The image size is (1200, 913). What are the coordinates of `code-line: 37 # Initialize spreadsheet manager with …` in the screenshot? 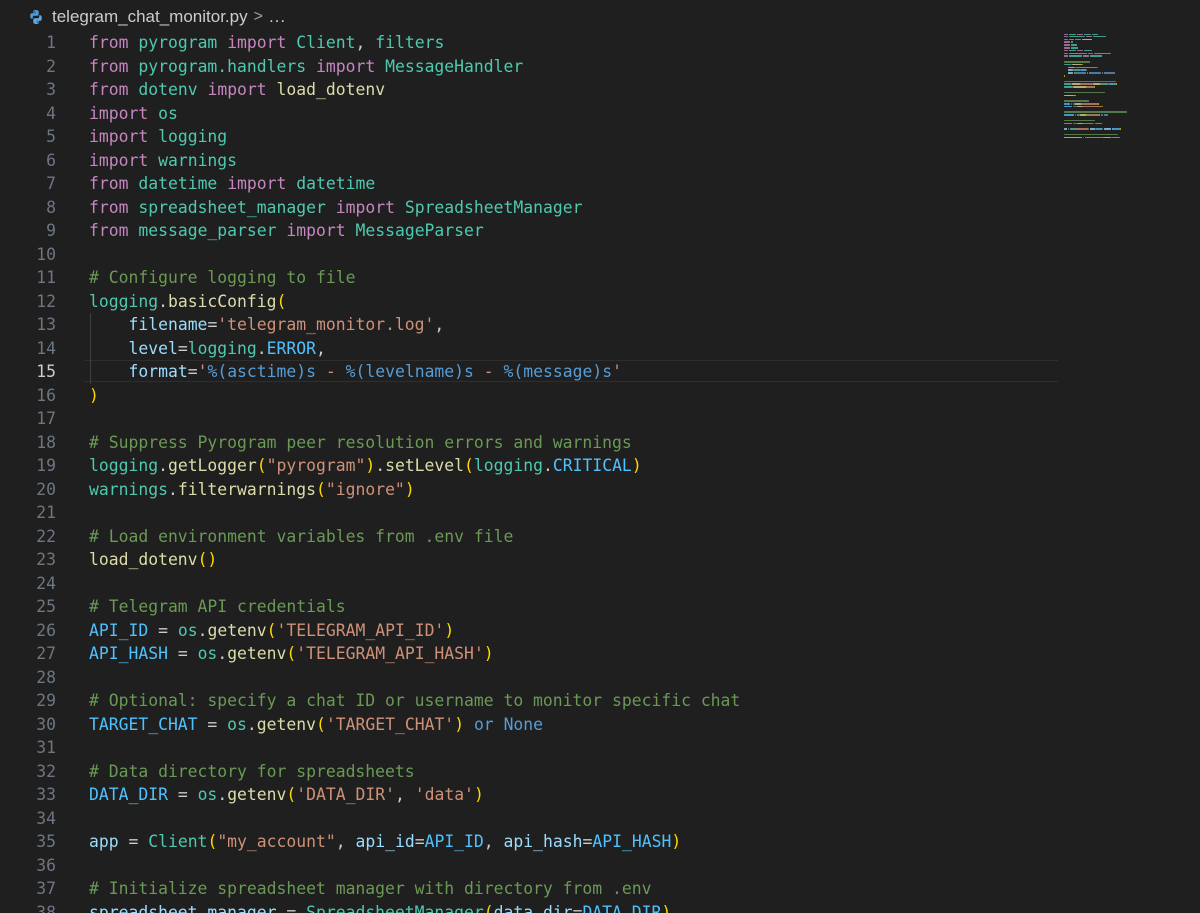 It's located at (530, 889).